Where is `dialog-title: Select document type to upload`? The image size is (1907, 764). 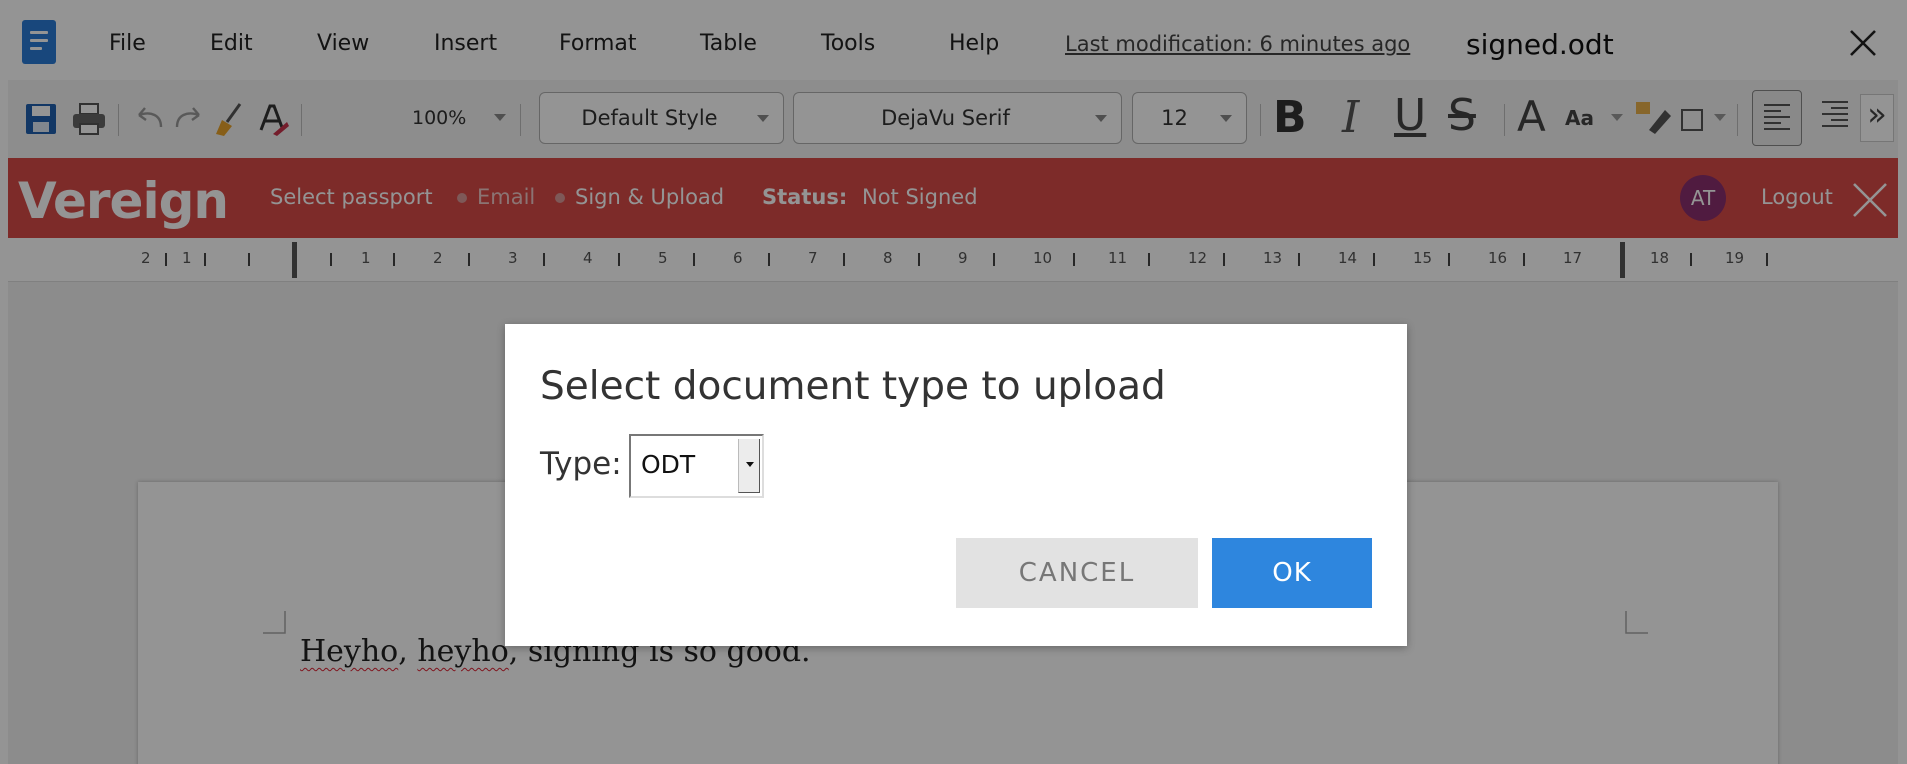 dialog-title: Select document type to upload is located at coordinates (853, 386).